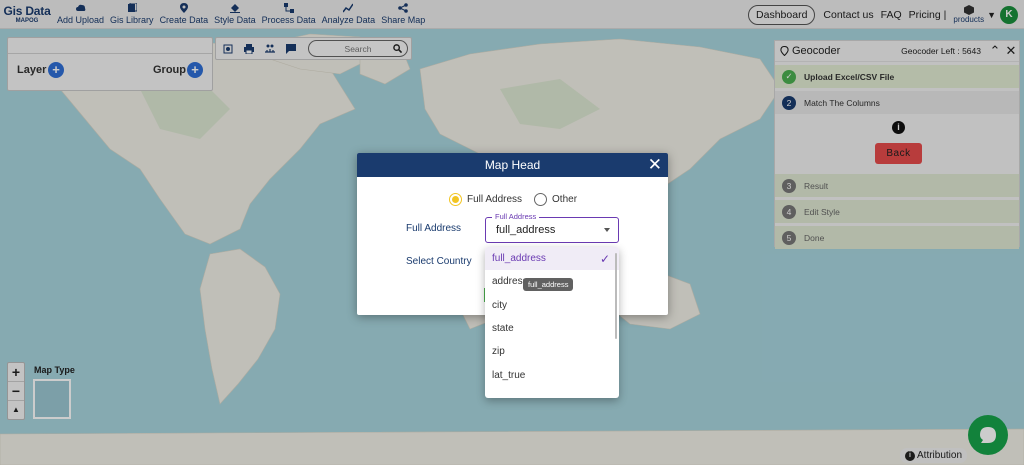 The height and width of the screenshot is (465, 1024). What do you see at coordinates (552, 351) in the screenshot?
I see `dropdown-option: zip` at bounding box center [552, 351].